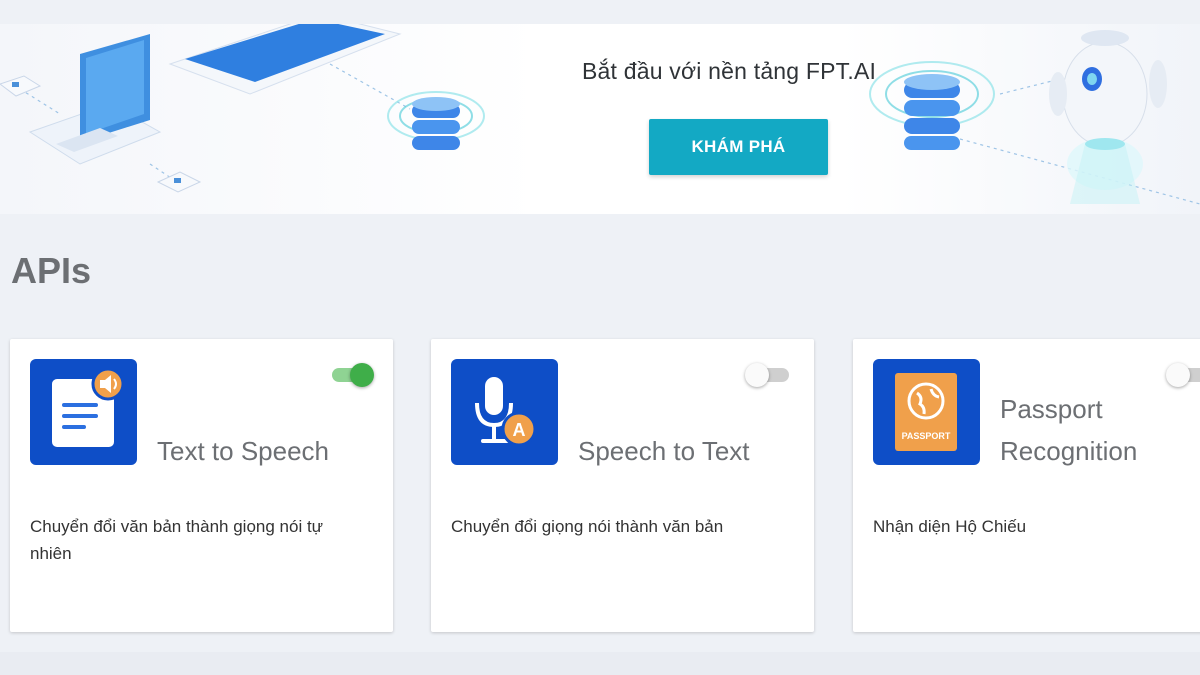 This screenshot has width=1200, height=675. I want to click on page-footer-strip, so click(600, 663).